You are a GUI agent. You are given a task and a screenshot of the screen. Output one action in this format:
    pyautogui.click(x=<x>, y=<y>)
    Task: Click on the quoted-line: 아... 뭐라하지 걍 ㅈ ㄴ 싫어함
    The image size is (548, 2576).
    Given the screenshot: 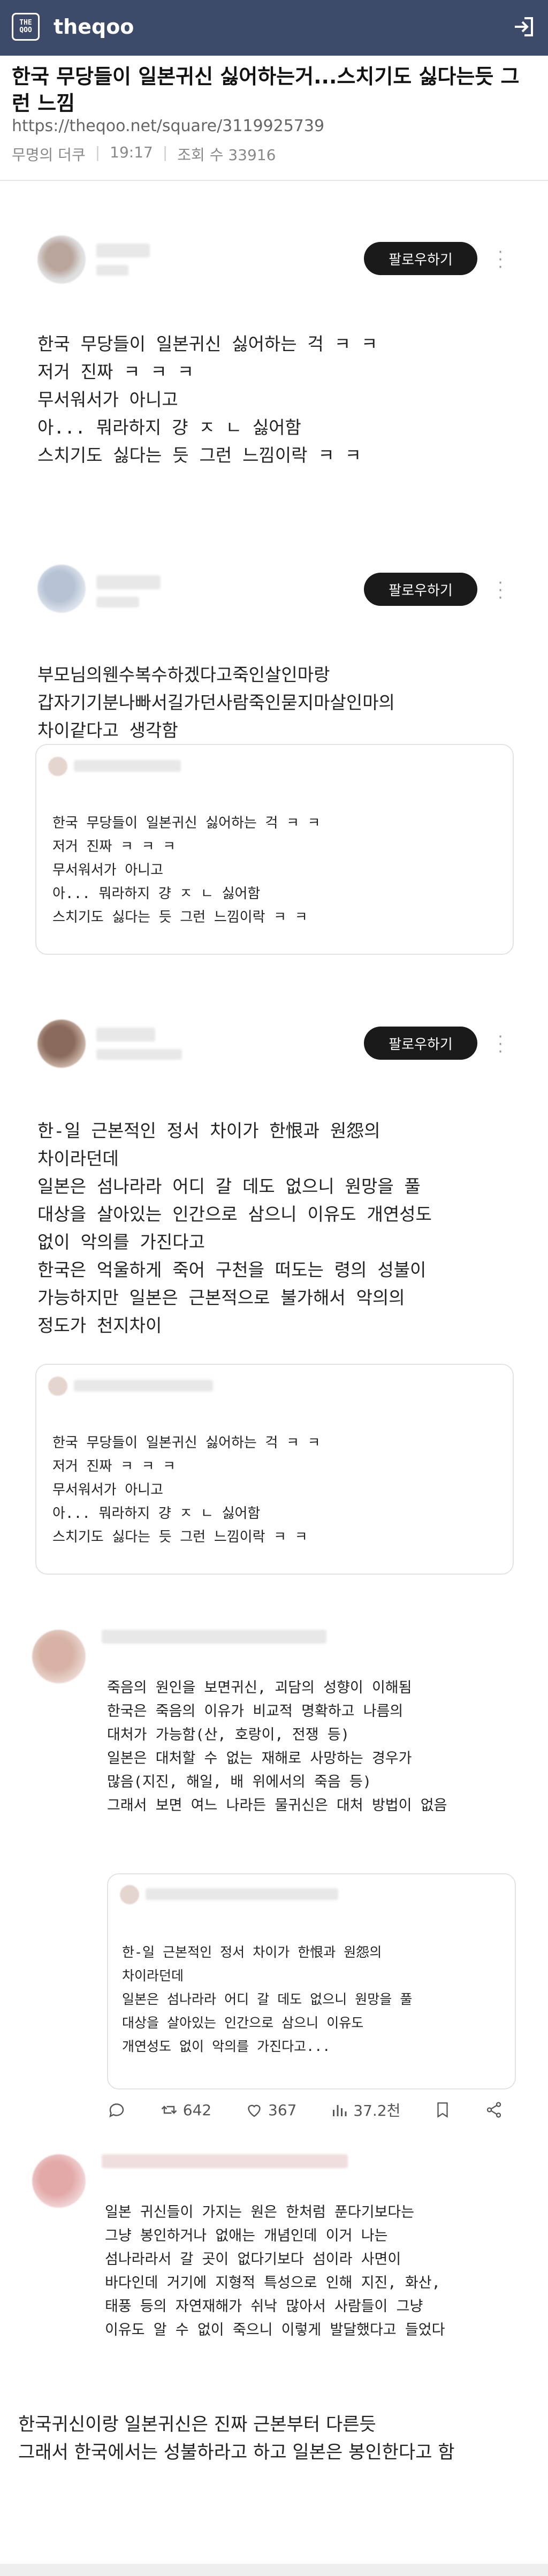 What is the action you would take?
    pyautogui.click(x=156, y=894)
    